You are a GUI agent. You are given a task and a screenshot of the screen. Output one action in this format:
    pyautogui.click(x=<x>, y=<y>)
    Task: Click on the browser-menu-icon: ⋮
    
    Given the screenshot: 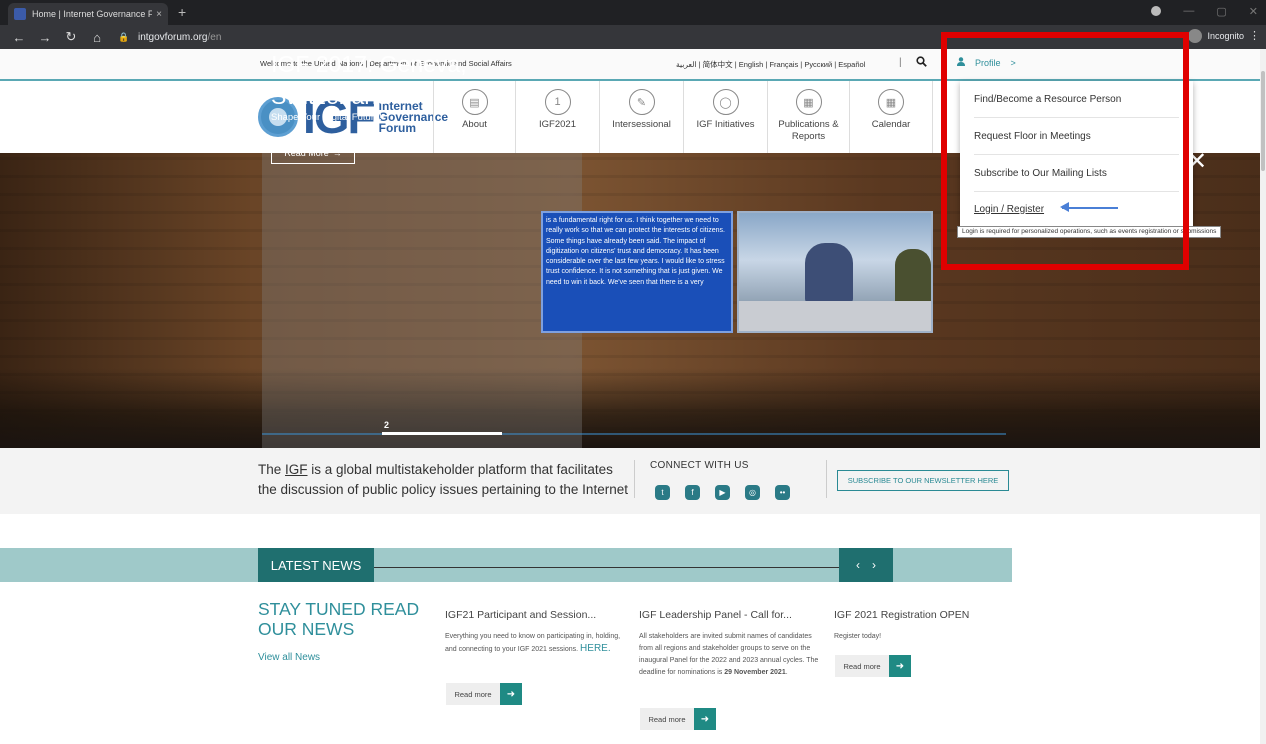 What is the action you would take?
    pyautogui.click(x=1254, y=35)
    